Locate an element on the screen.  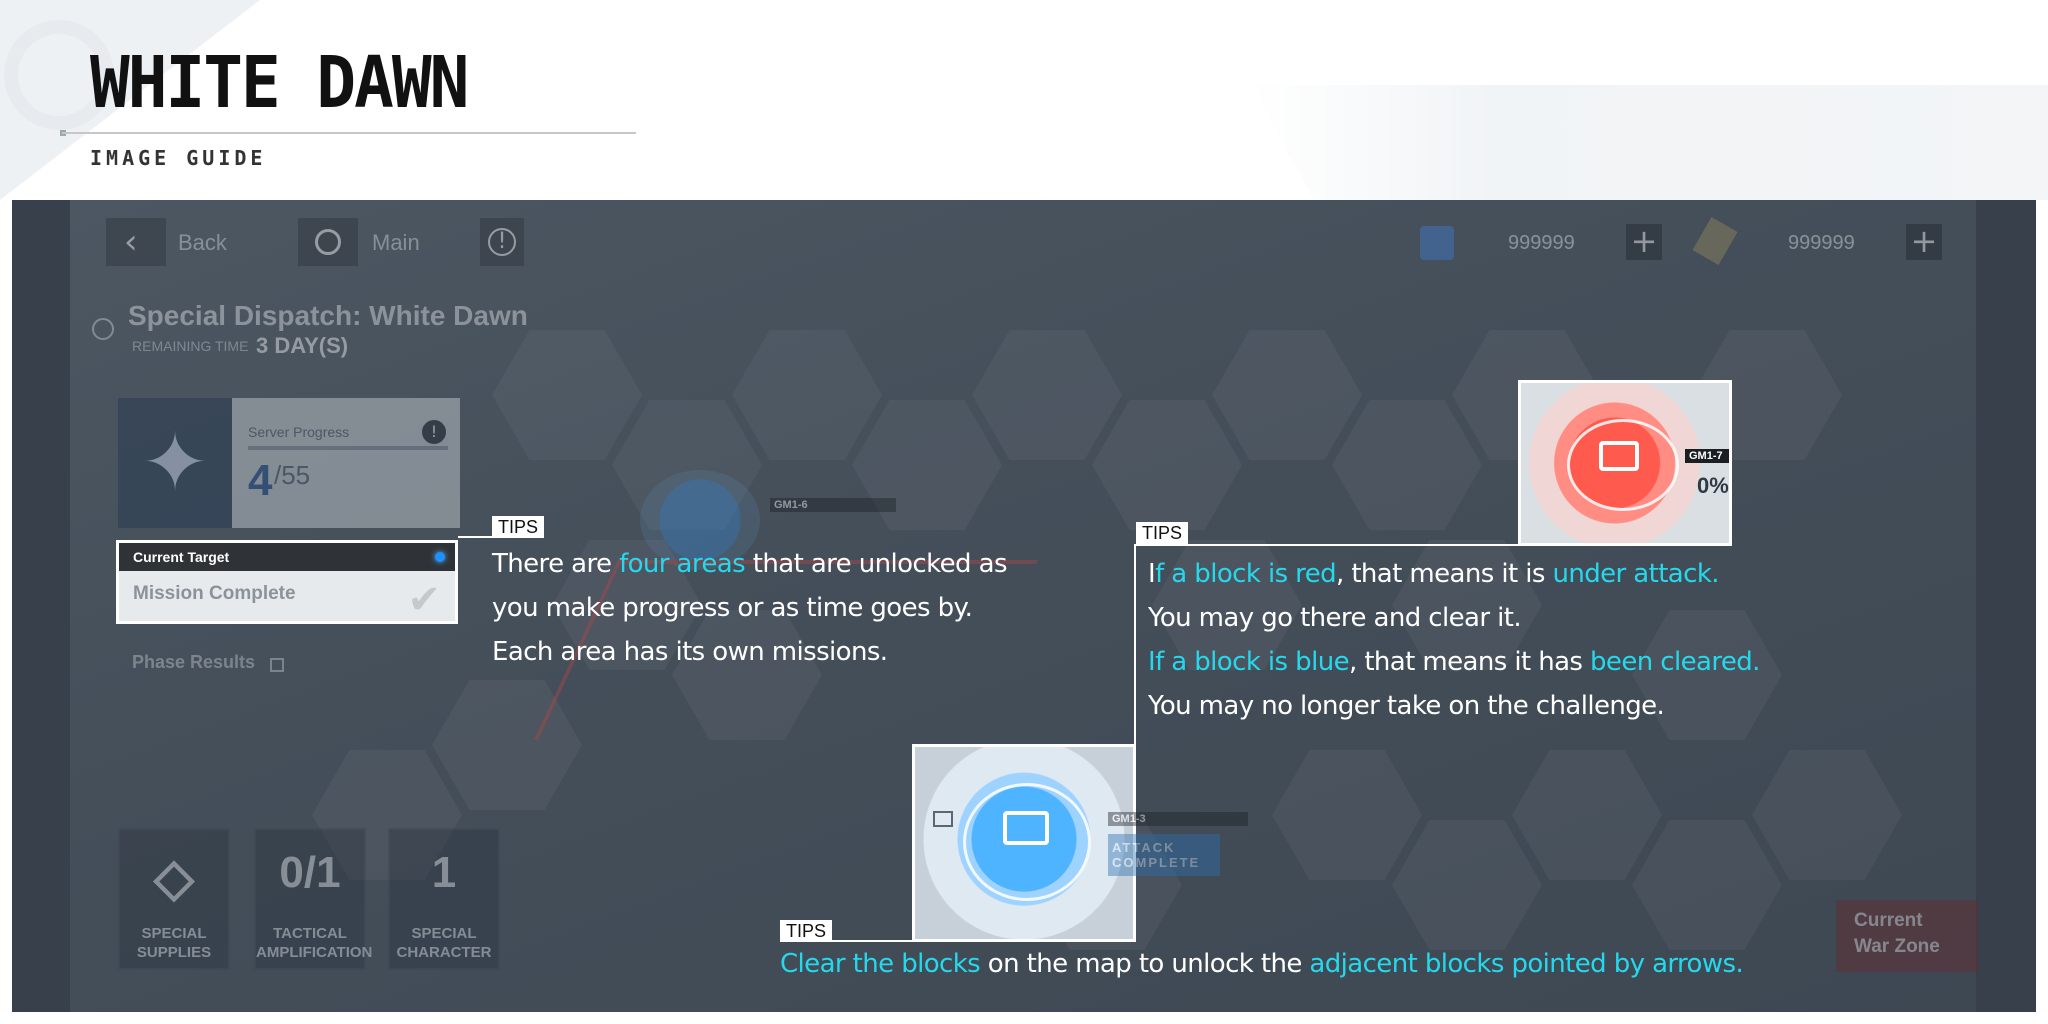
node-tag: GM1-6 is located at coordinates (833, 505).